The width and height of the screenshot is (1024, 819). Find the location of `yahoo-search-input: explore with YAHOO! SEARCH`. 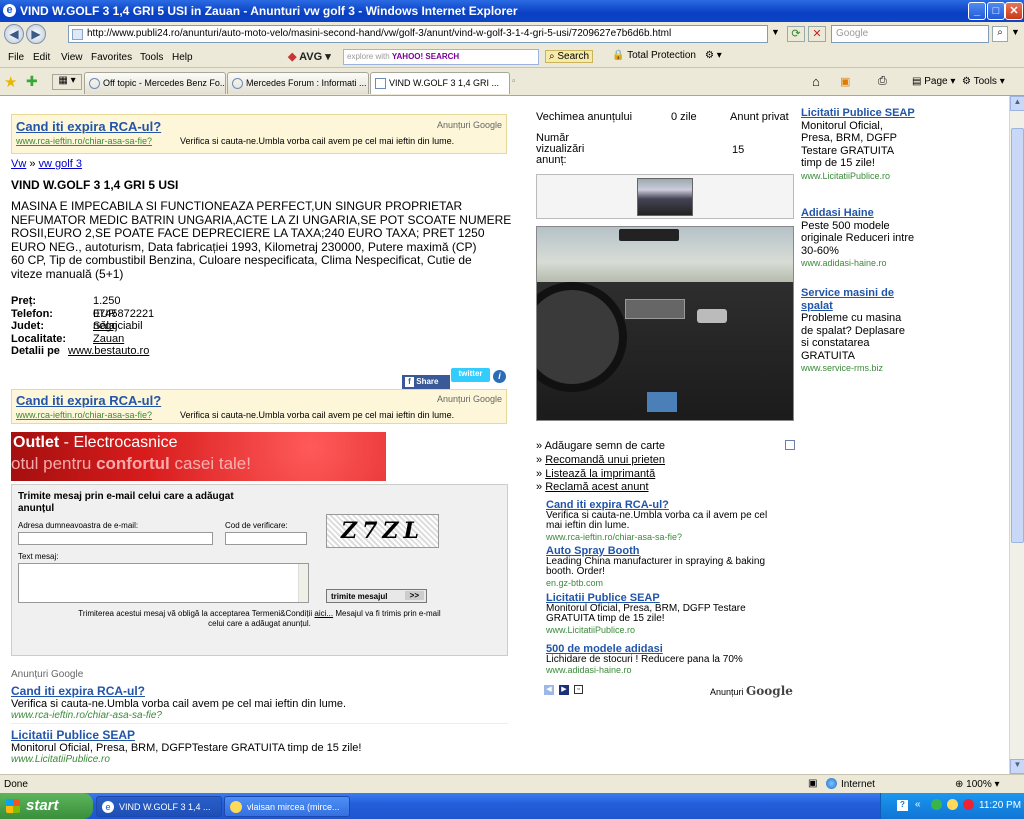

yahoo-search-input: explore with YAHOO! SEARCH is located at coordinates (441, 57).